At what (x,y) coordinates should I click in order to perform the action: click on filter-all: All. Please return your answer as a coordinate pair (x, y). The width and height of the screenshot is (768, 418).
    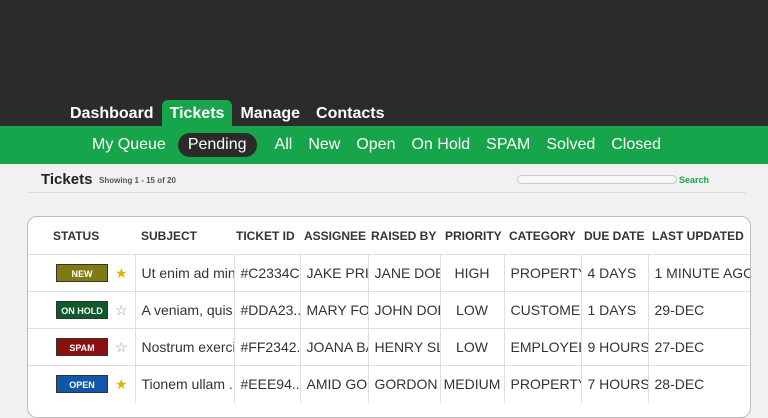
    Looking at the image, I should click on (284, 145).